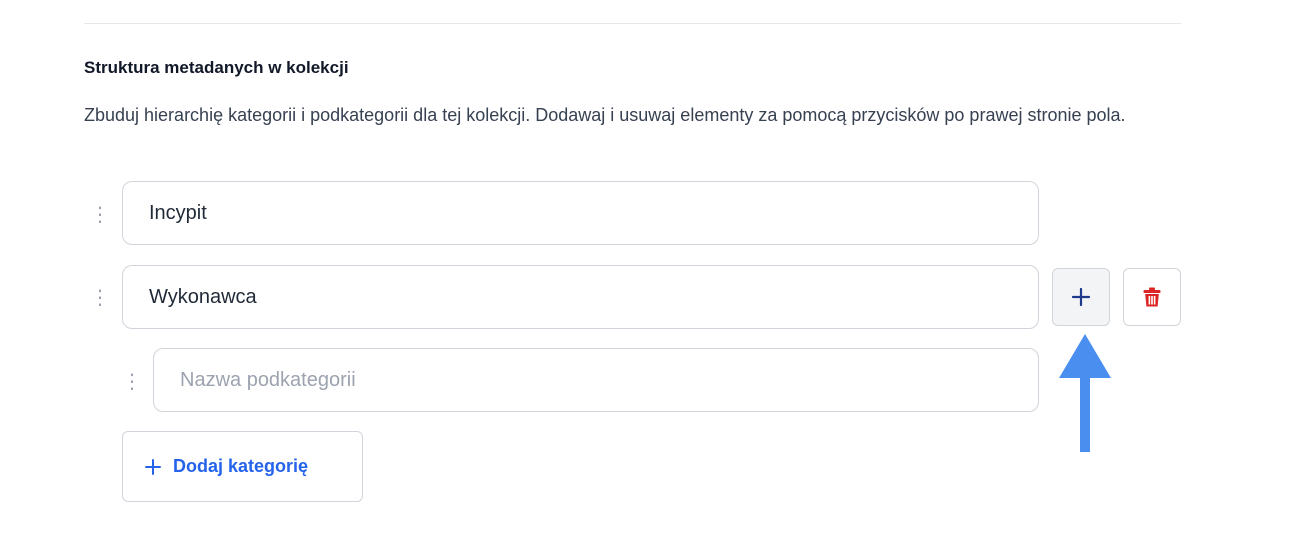 The width and height of the screenshot is (1295, 533). What do you see at coordinates (1085, 393) in the screenshot?
I see `arrow-up-icon` at bounding box center [1085, 393].